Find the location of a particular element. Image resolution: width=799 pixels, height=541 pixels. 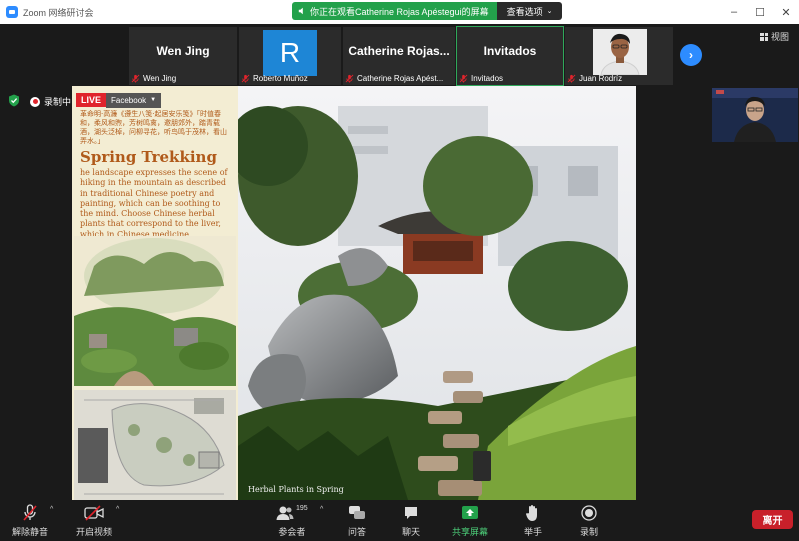

grid-icon is located at coordinates (764, 36).